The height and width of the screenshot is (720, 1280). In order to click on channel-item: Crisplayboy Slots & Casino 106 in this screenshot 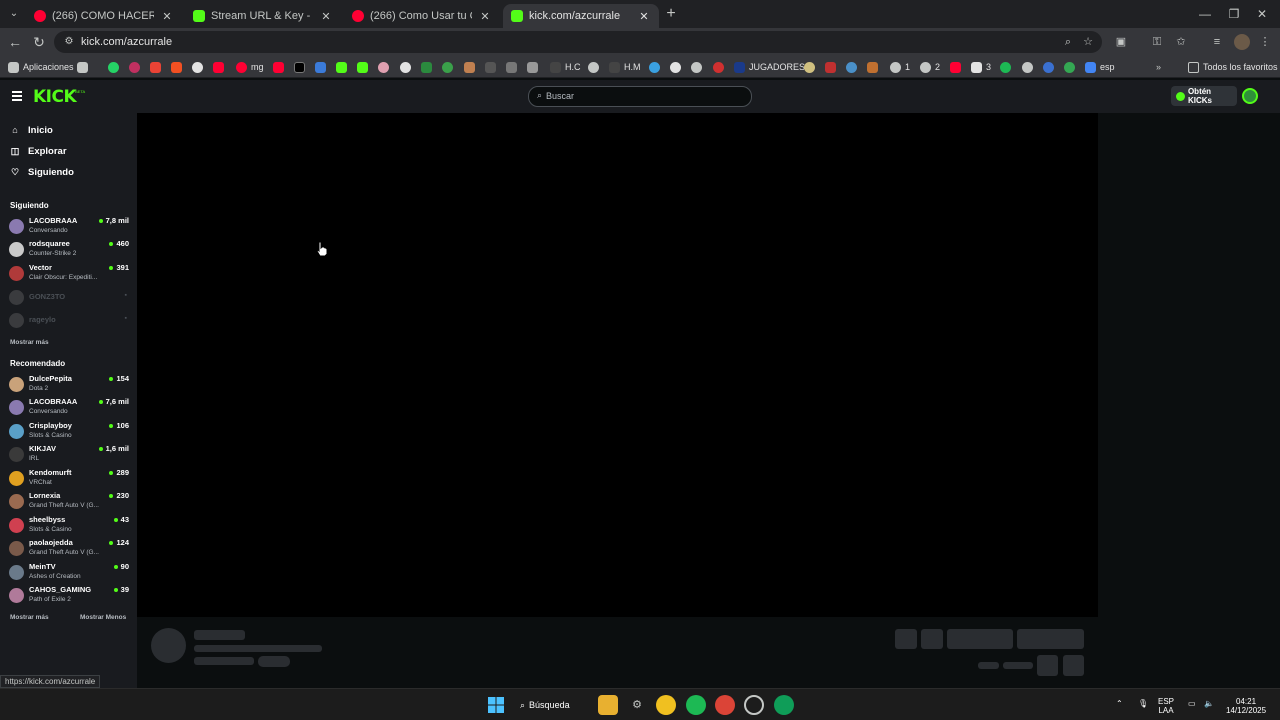, I will do `click(69, 432)`.